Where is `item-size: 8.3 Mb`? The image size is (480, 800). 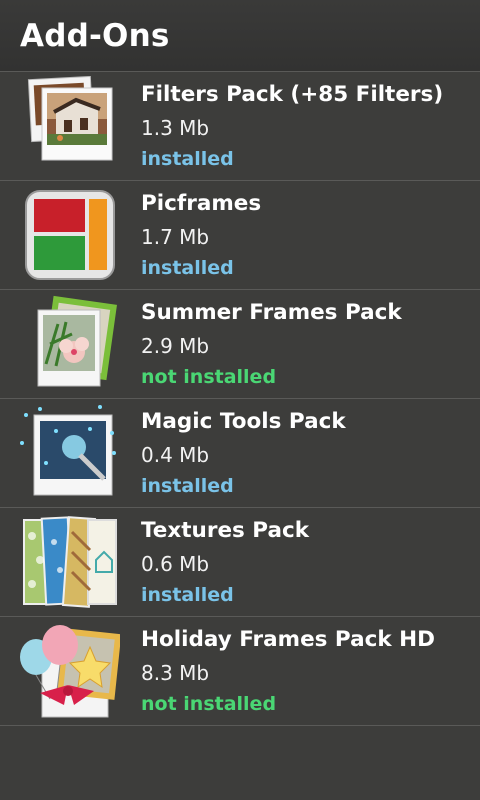
item-size: 8.3 Mb is located at coordinates (175, 673).